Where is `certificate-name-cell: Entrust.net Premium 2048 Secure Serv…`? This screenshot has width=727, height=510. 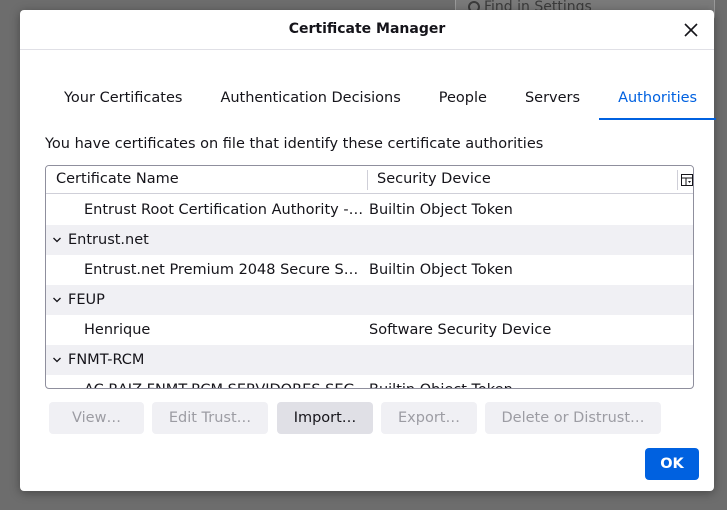
certificate-name-cell: Entrust.net Premium 2048 Secure Serv… is located at coordinates (224, 270).